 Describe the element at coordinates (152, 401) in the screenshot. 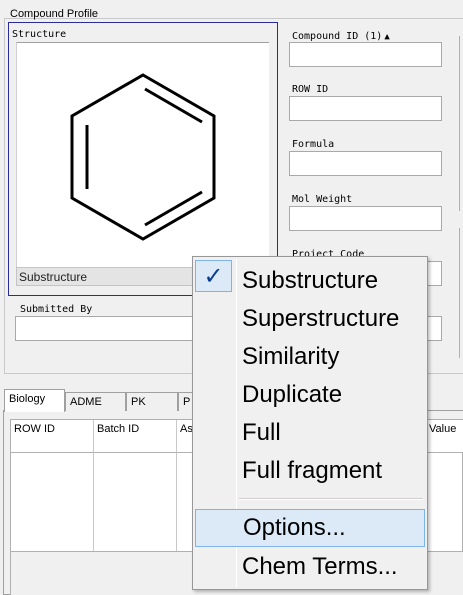

I see `tab-pk: PK` at that location.